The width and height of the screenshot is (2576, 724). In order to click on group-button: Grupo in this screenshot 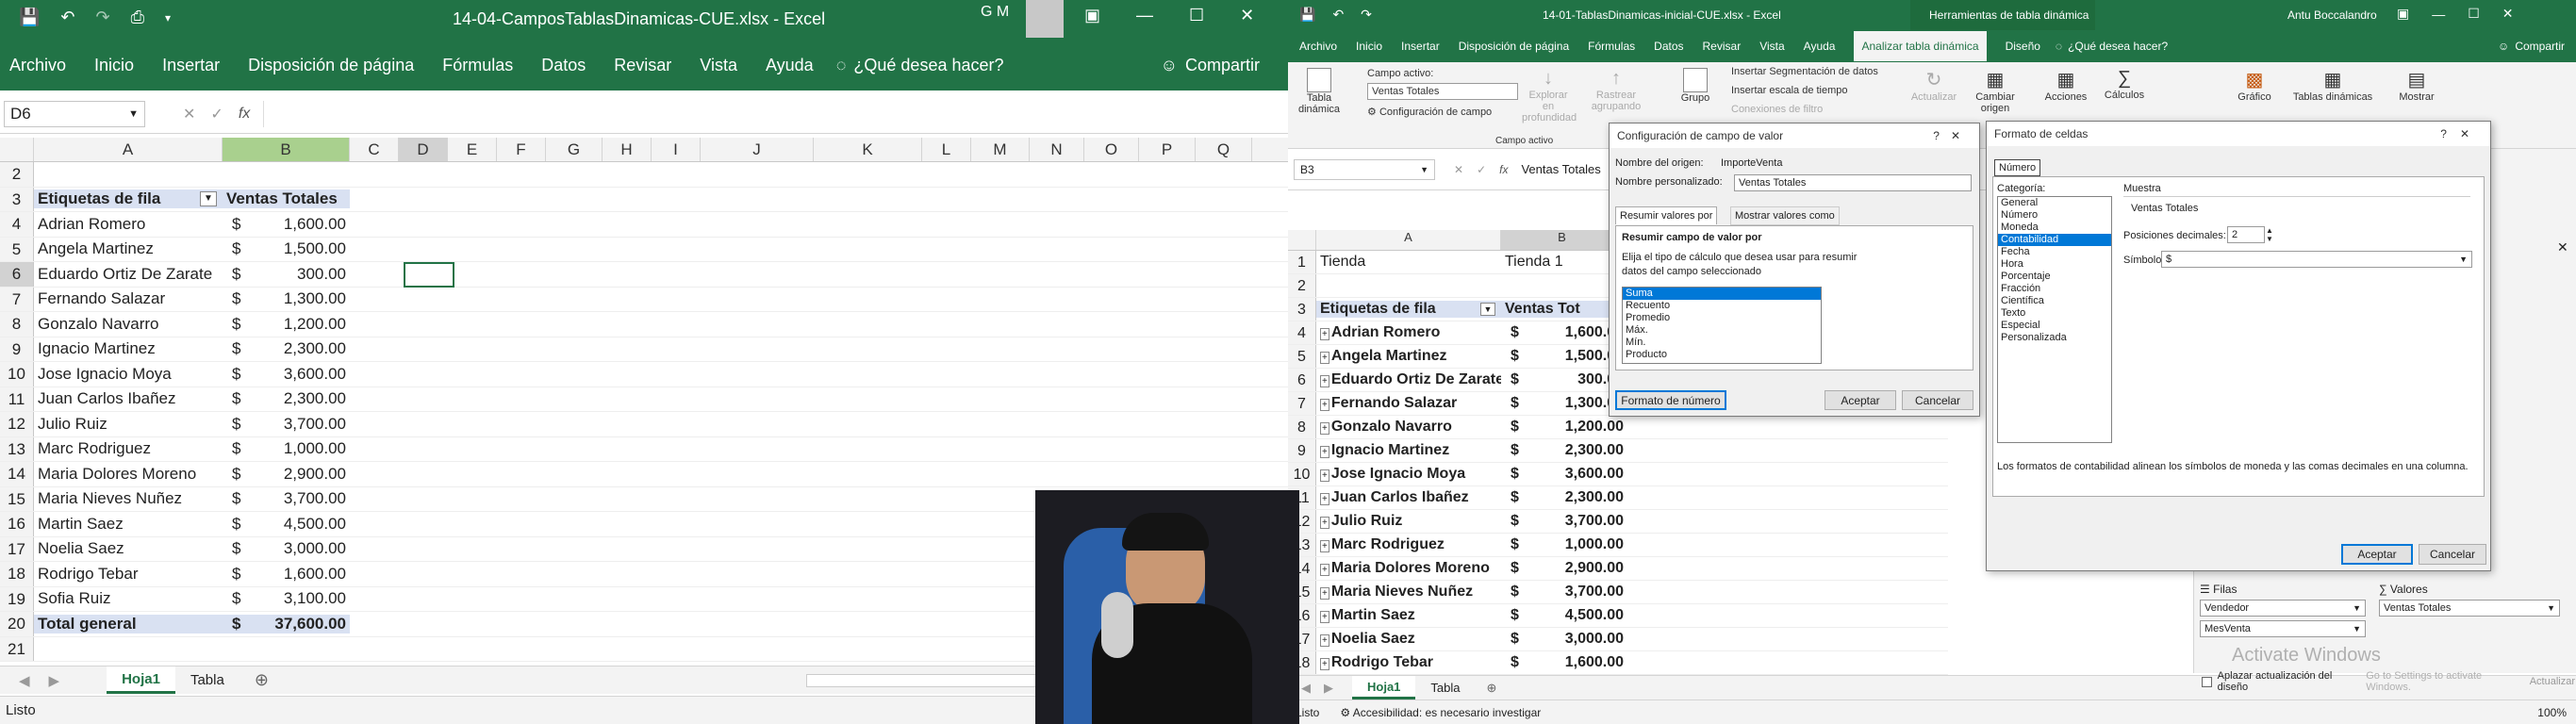, I will do `click(1695, 86)`.